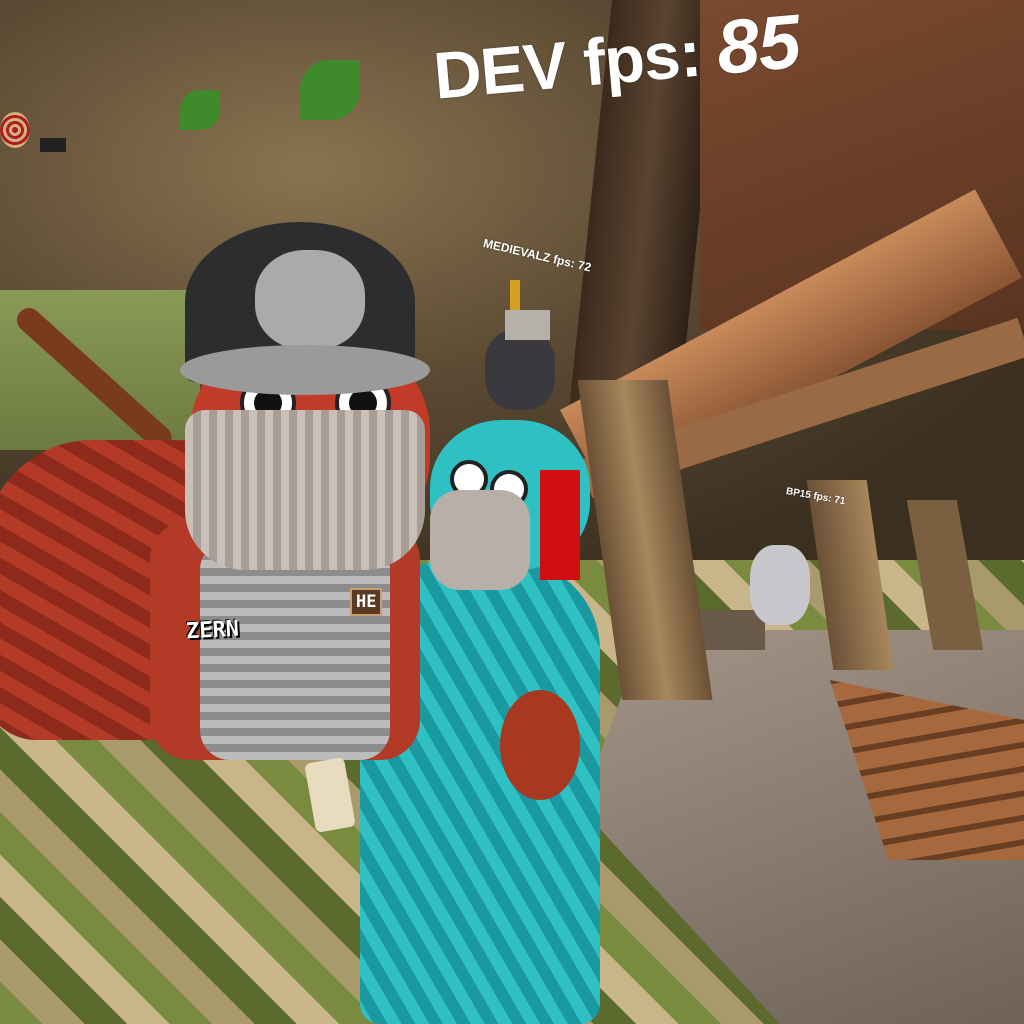 The height and width of the screenshot is (1024, 1024). I want to click on name-badge: ZERN, so click(212, 630).